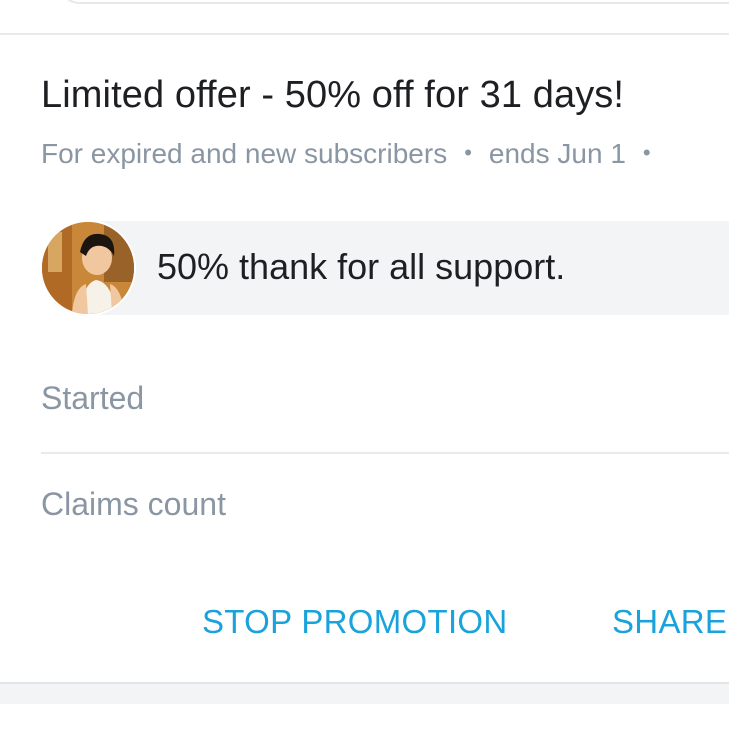 The height and width of the screenshot is (746, 729). What do you see at coordinates (361, 266) in the screenshot?
I see `promotion-message: 50% thank for all support.` at bounding box center [361, 266].